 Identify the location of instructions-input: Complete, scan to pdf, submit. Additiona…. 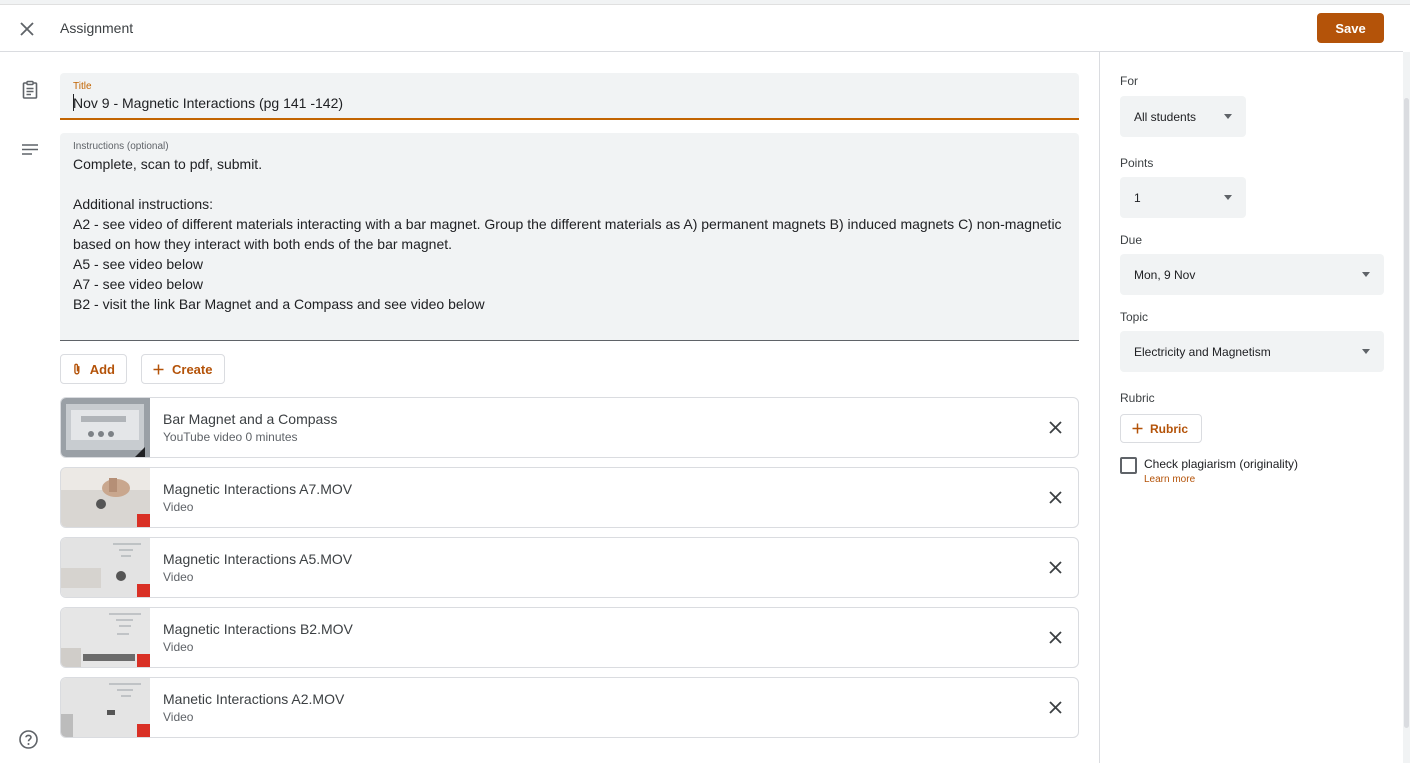
(568, 234).